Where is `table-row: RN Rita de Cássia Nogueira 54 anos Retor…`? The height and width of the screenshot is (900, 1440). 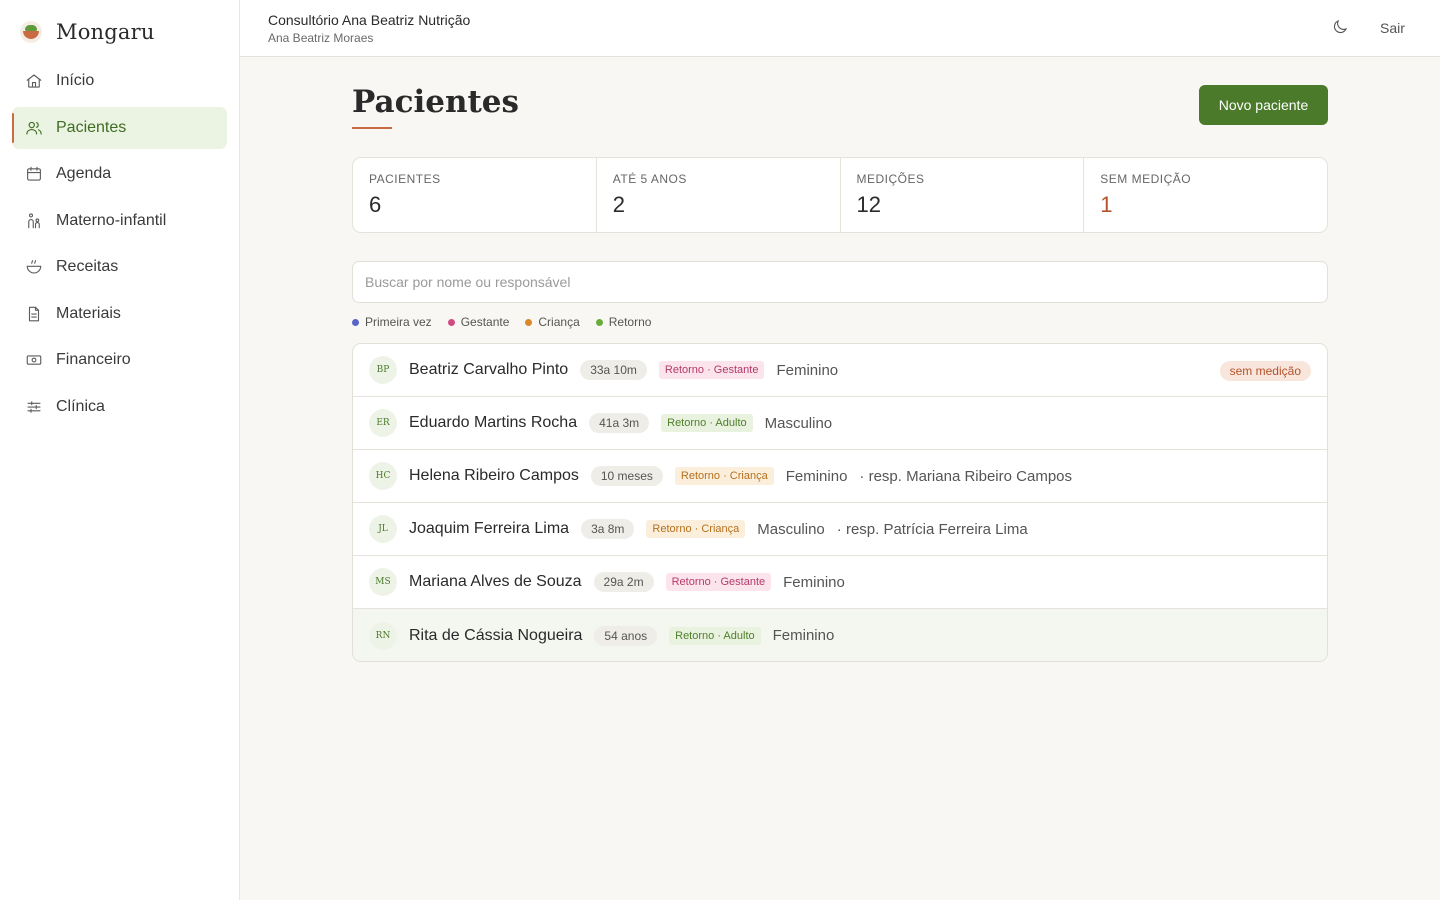
table-row: RN Rita de Cássia Nogueira 54 anos Retor… is located at coordinates (840, 635).